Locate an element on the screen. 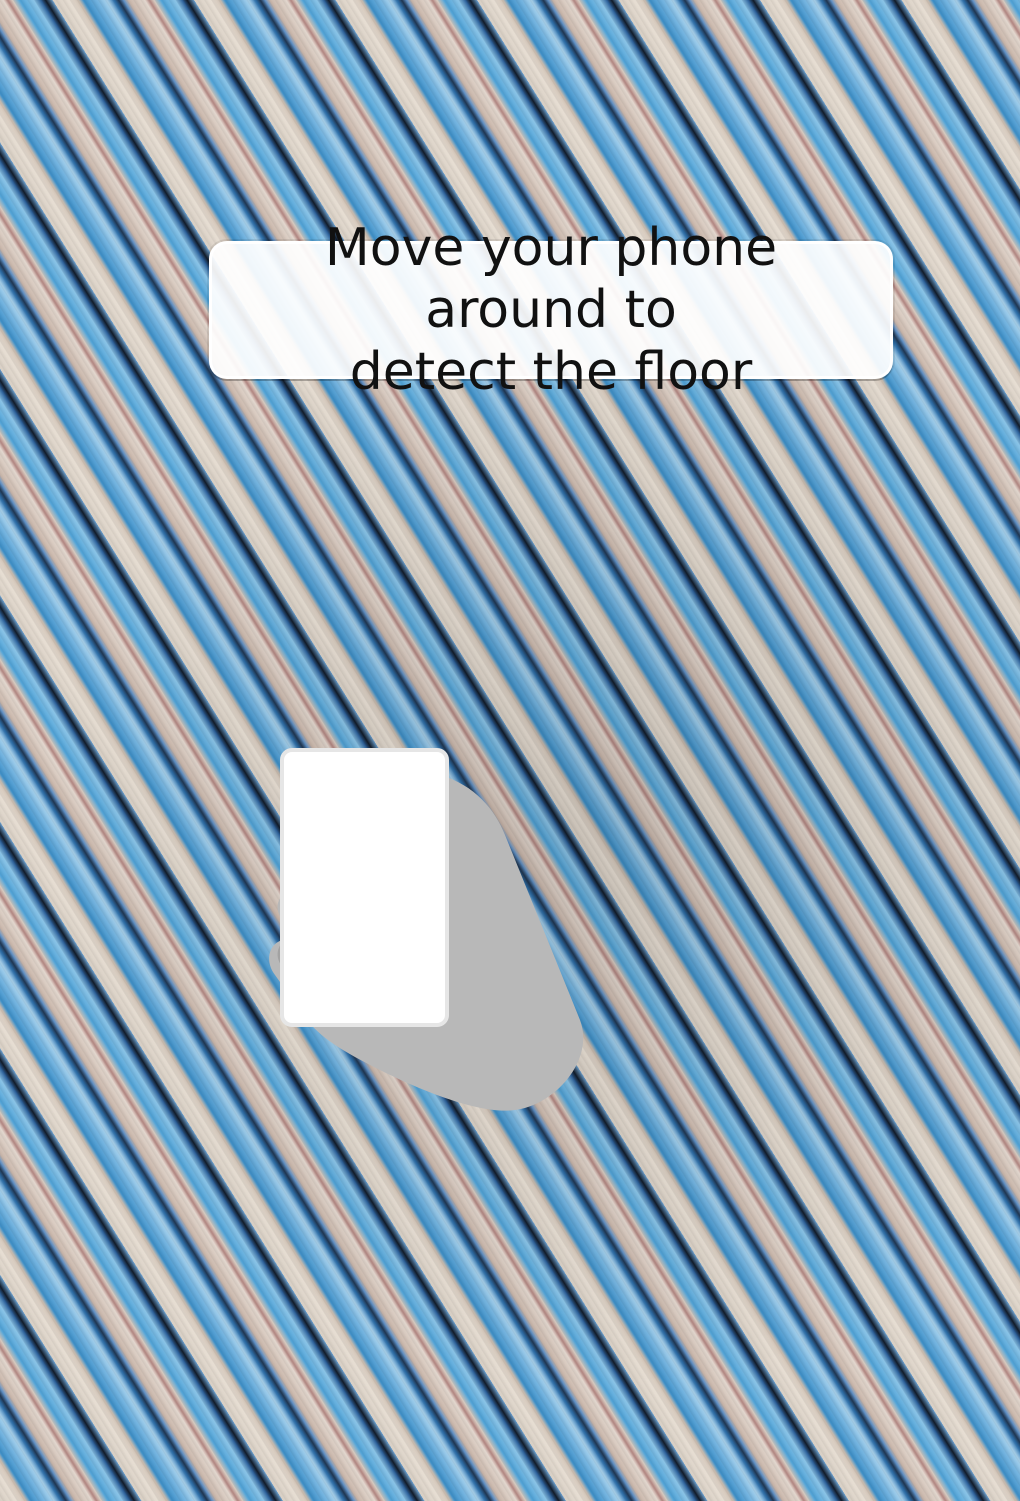 The image size is (1020, 1501). phone-in-hand-icon is located at coordinates (420, 930).